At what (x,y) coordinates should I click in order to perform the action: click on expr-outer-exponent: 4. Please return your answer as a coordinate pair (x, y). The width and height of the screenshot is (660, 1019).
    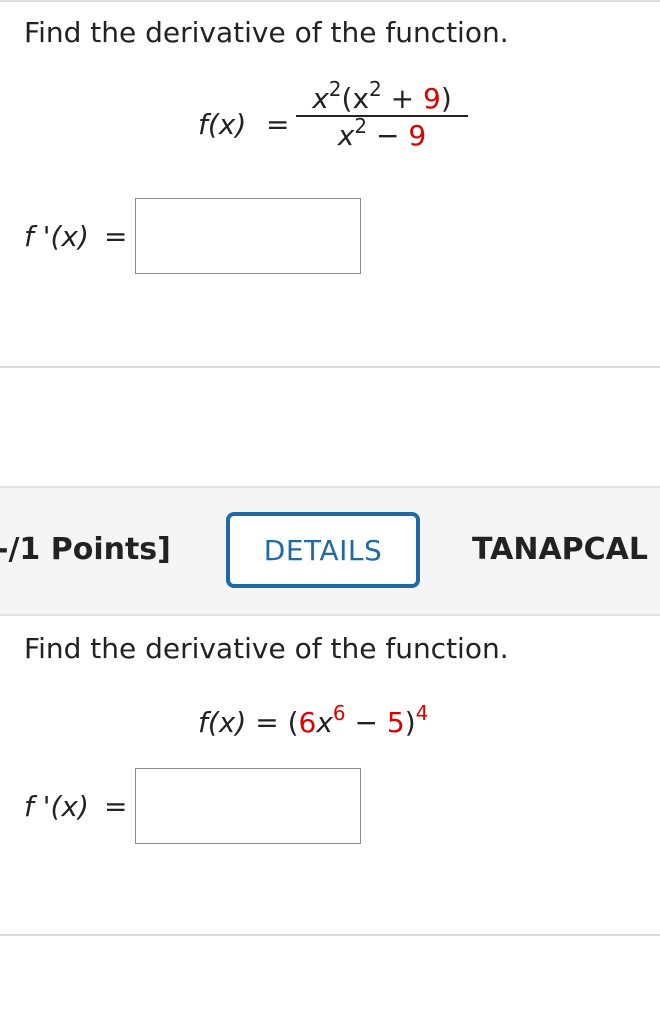
    Looking at the image, I should click on (422, 713).